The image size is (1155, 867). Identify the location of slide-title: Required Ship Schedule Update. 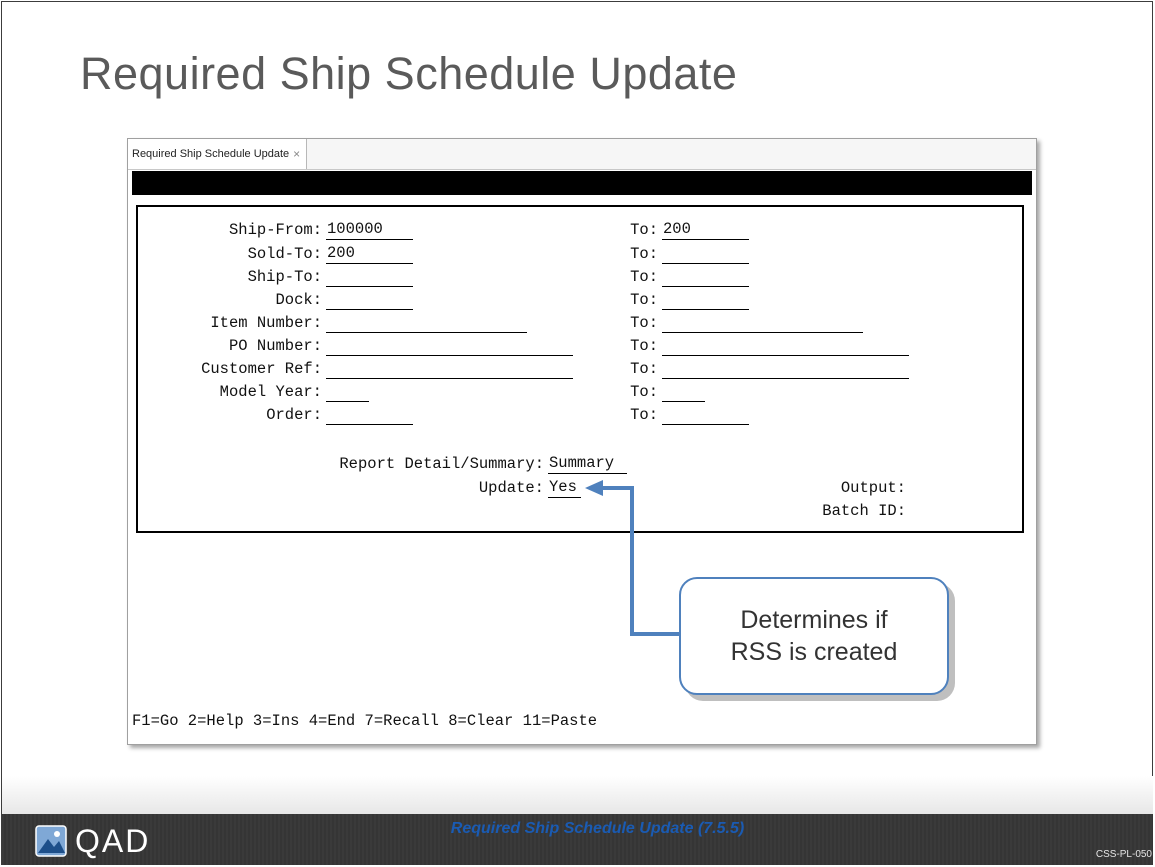
(409, 73).